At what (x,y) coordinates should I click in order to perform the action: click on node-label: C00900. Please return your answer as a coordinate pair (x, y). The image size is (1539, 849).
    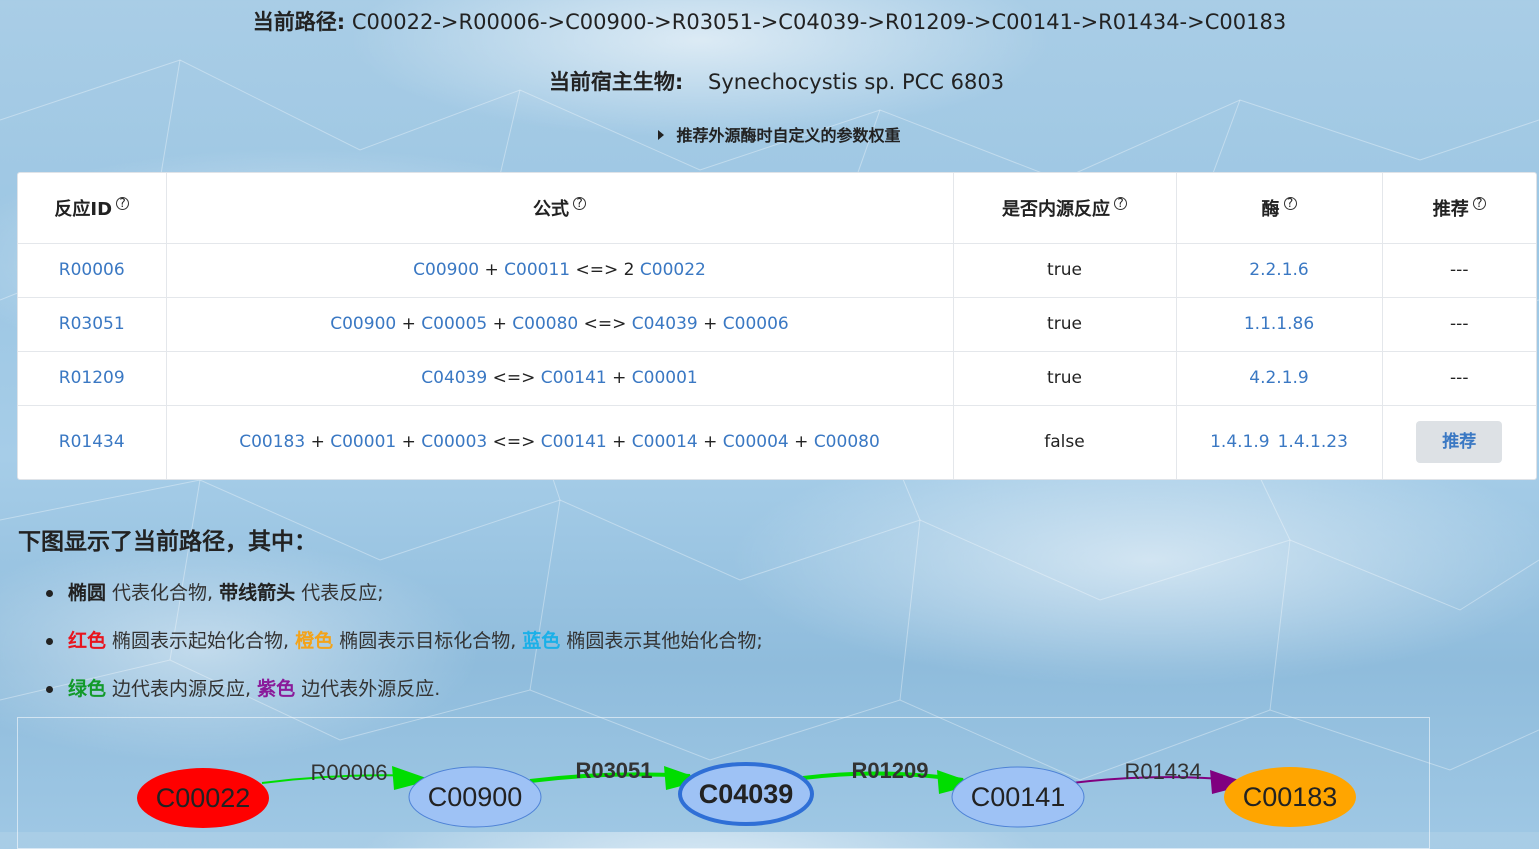
    Looking at the image, I should click on (475, 797).